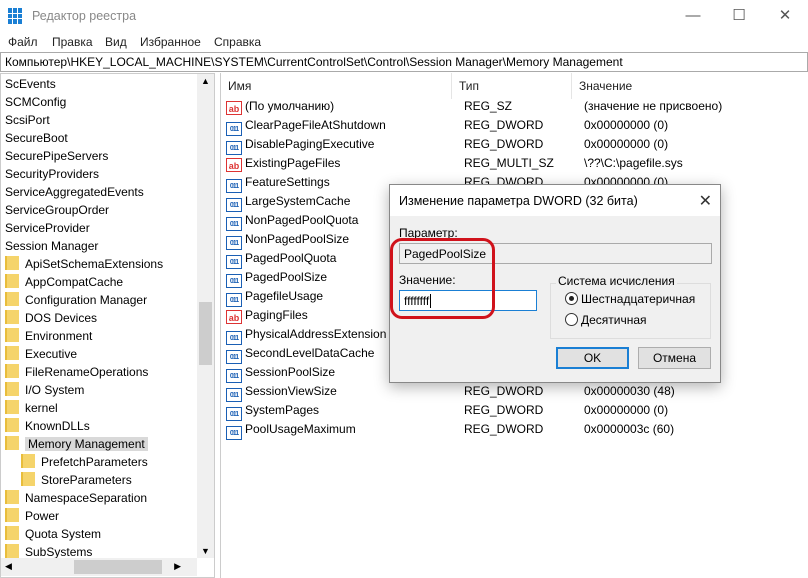 This screenshot has height=578, width=808. What do you see at coordinates (94, 462) in the screenshot?
I see `tree-item-label: PrefetchParameters` at bounding box center [94, 462].